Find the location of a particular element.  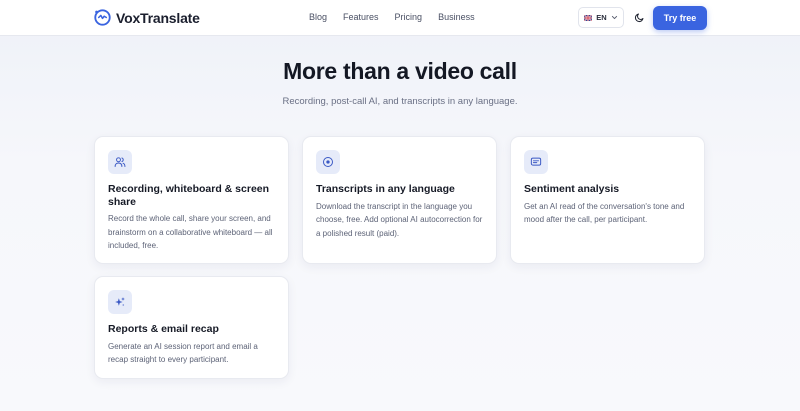

brand: VoxTranslate is located at coordinates (147, 17).